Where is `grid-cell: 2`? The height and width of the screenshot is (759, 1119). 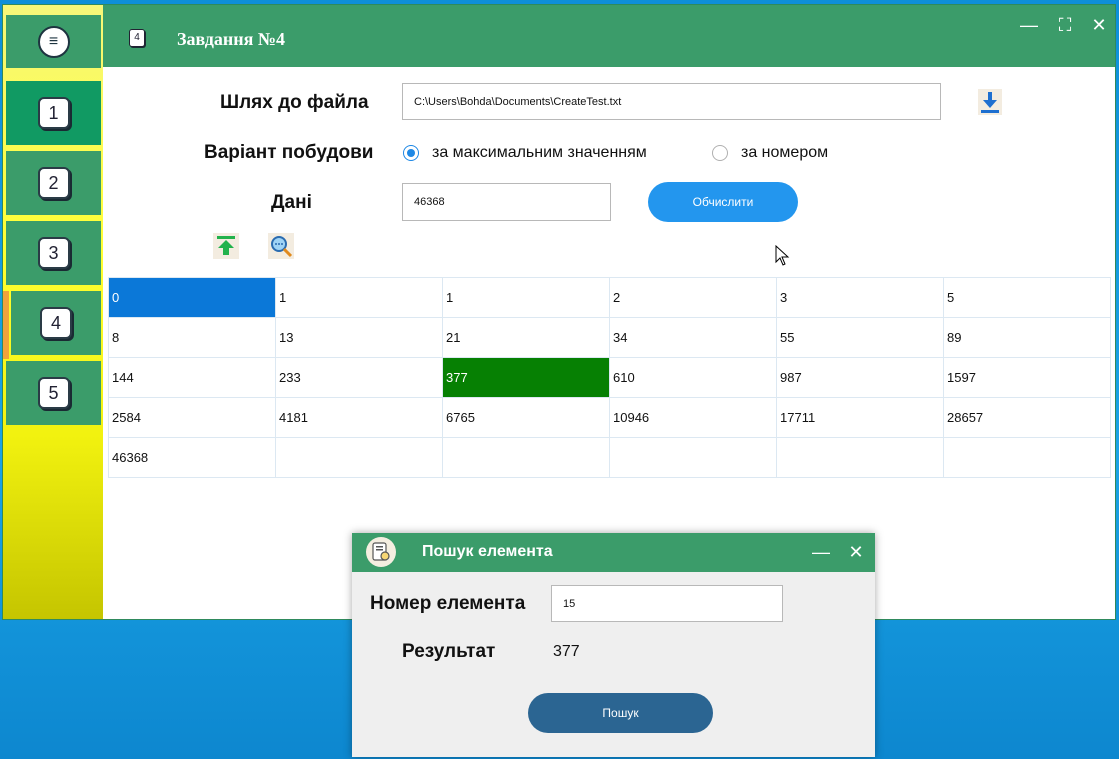
grid-cell: 2 is located at coordinates (693, 297).